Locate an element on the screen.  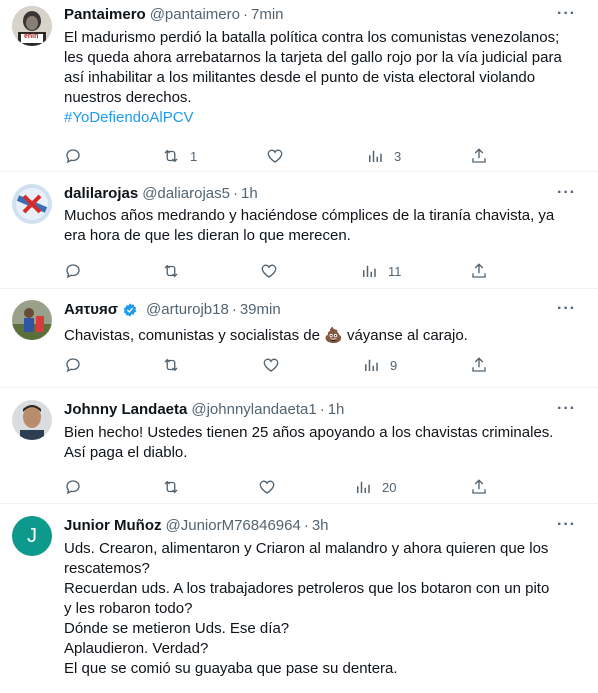
views-button: 9 is located at coordinates (379, 365).